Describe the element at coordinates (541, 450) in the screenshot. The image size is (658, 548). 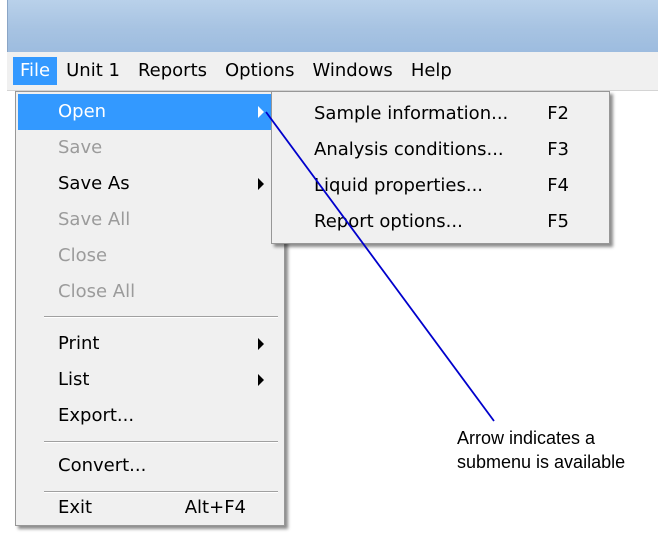
I see `callout-annotation: Arrow indicates a submenu is available` at that location.